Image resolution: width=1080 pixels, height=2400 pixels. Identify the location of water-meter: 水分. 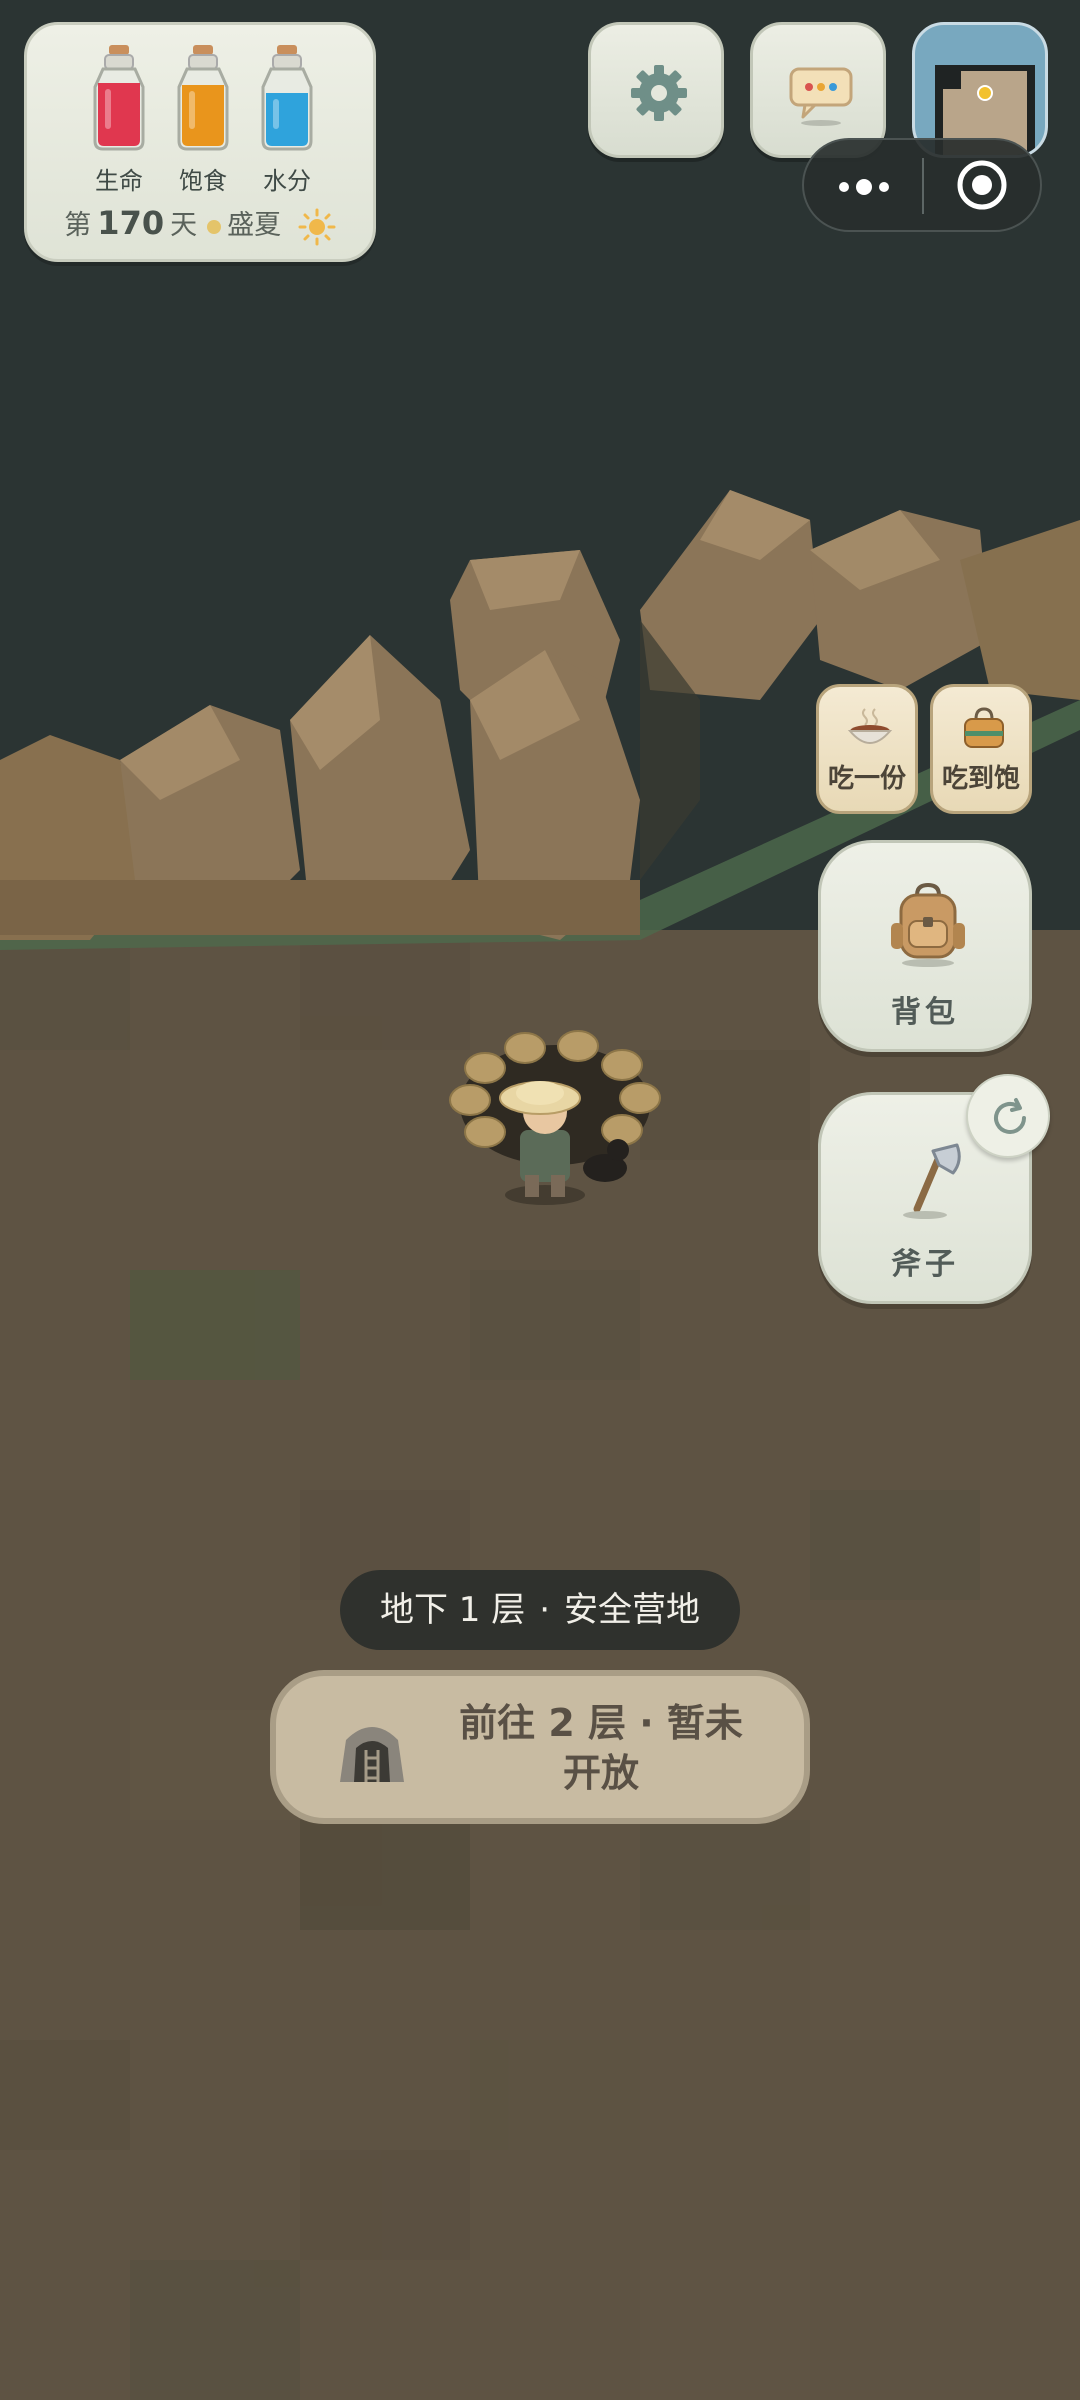
(287, 119).